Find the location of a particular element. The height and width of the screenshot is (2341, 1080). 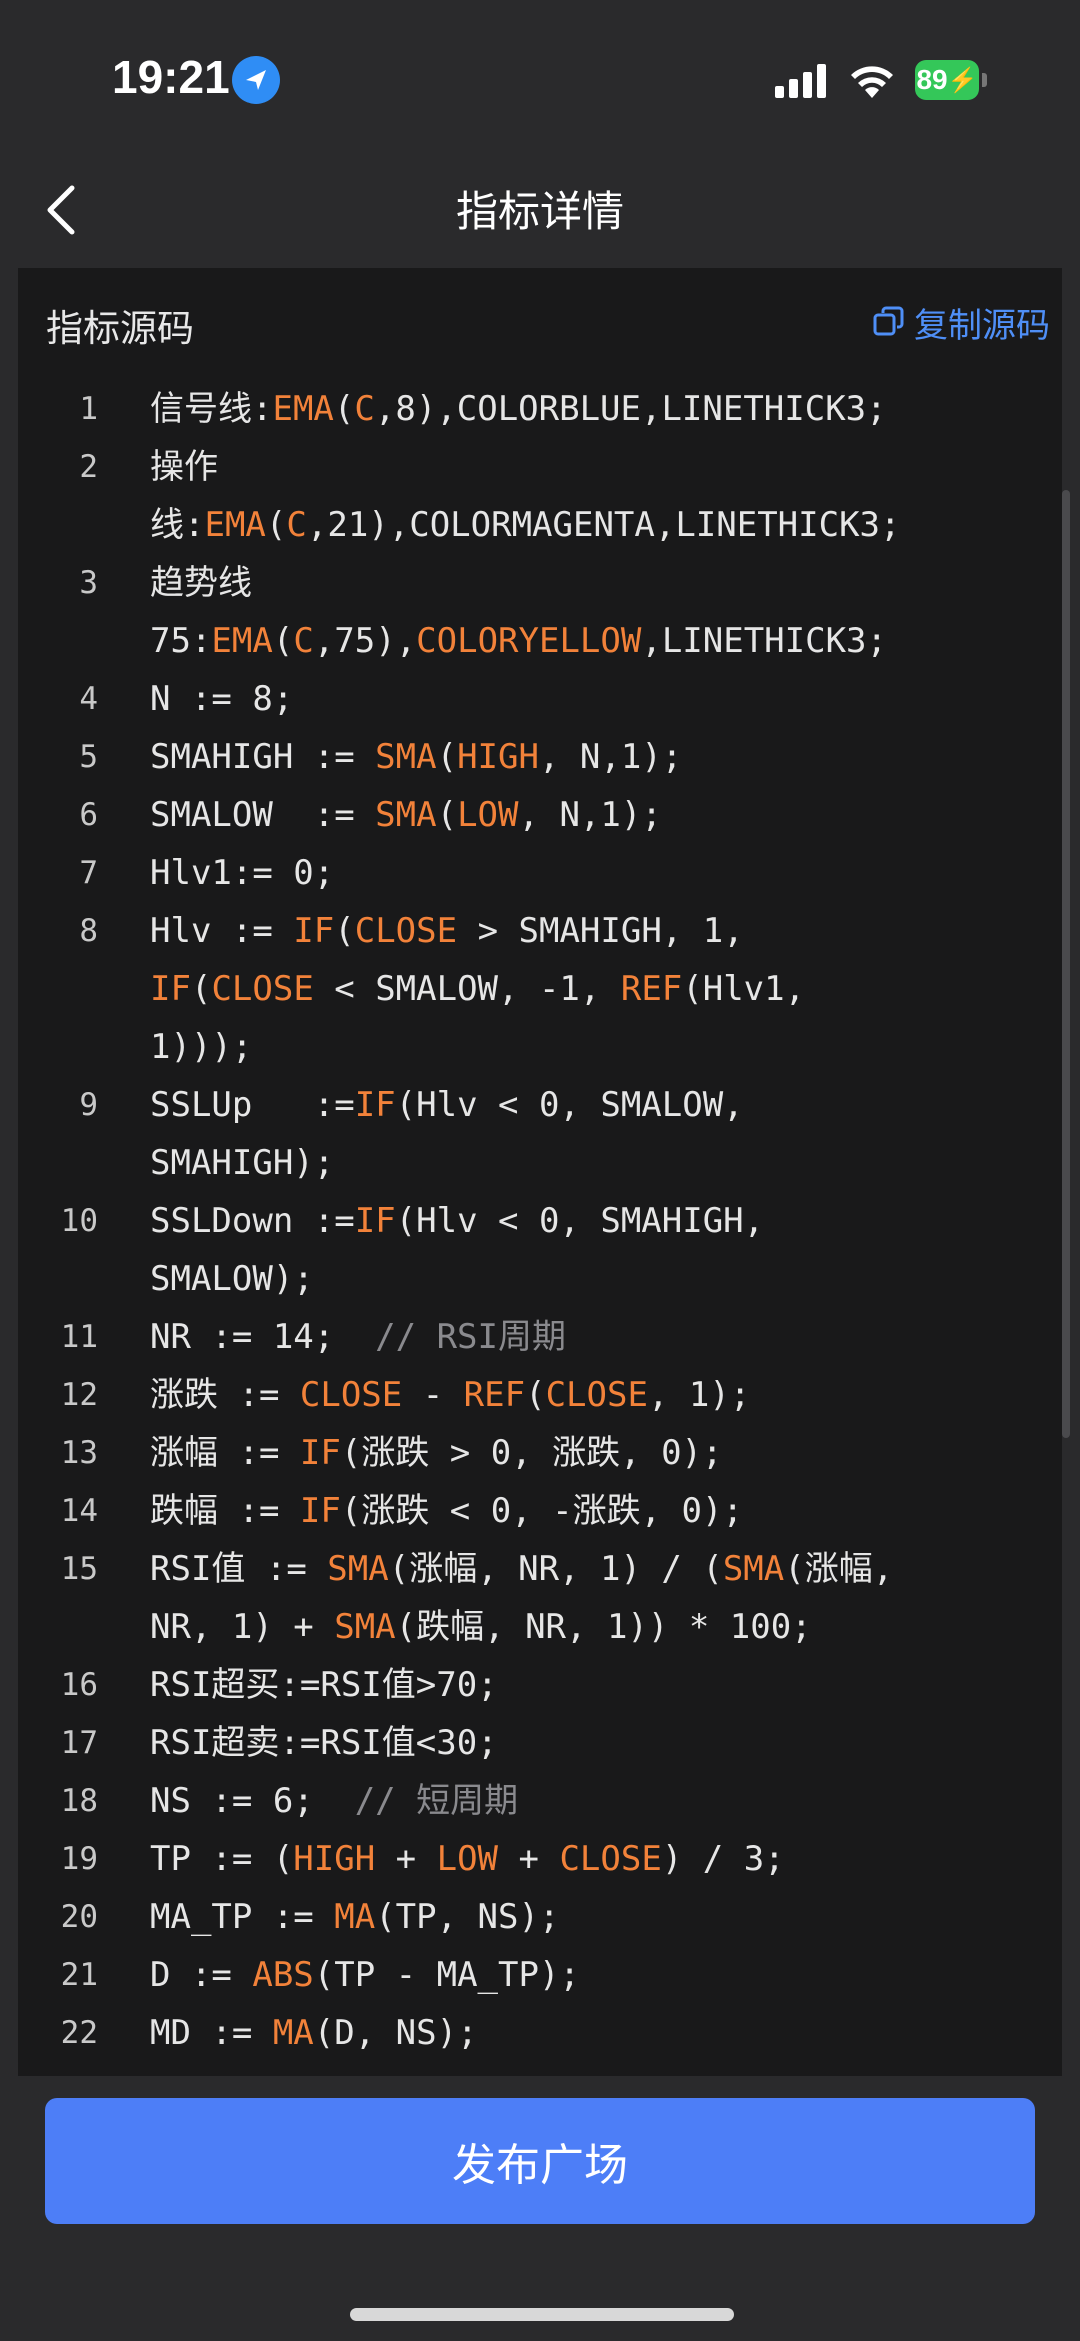

code-text: 涨跌 := CLOSE - REF(CLOSE, 1); is located at coordinates (590, 1395).